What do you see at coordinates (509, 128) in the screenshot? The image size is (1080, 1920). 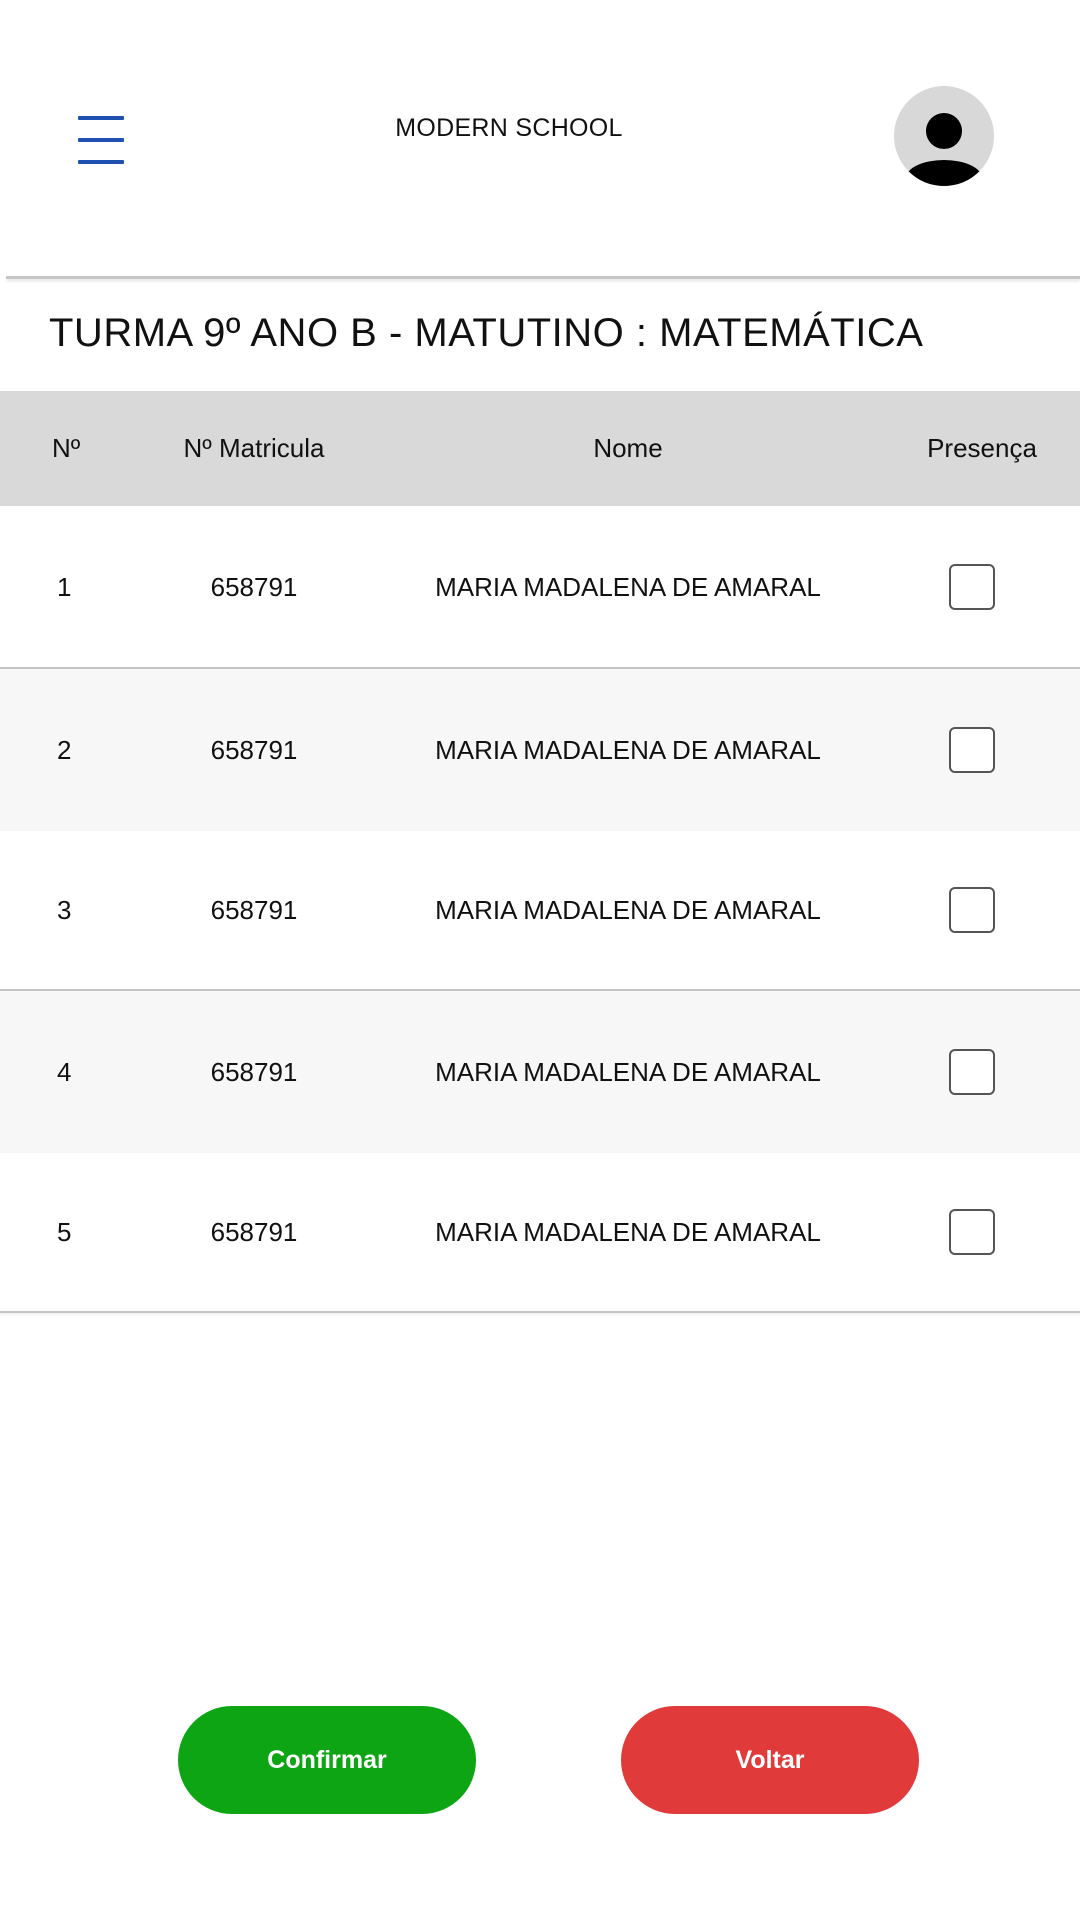 I see `app-title: MODERN SCHOOL` at bounding box center [509, 128].